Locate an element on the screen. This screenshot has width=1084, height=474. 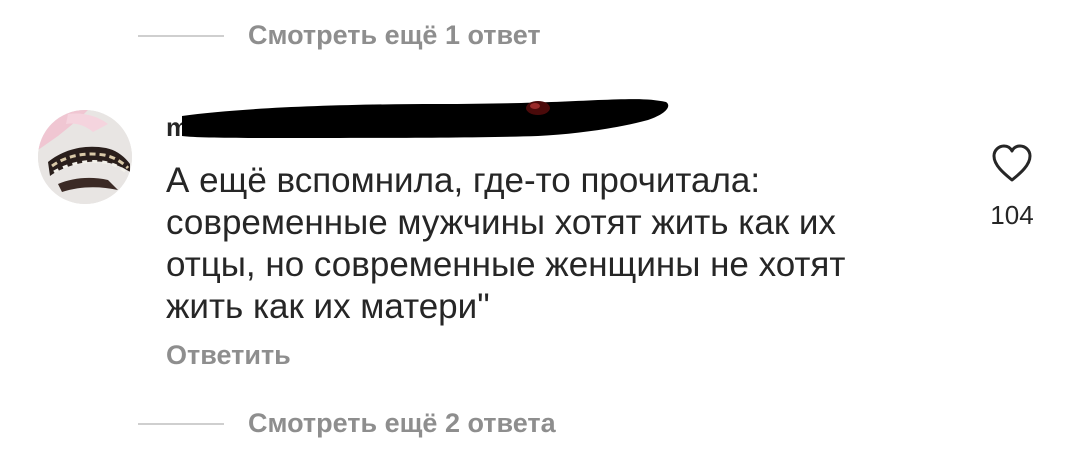
view-more-replies-top: Смотреть ещё 1 ответ is located at coordinates (339, 35).